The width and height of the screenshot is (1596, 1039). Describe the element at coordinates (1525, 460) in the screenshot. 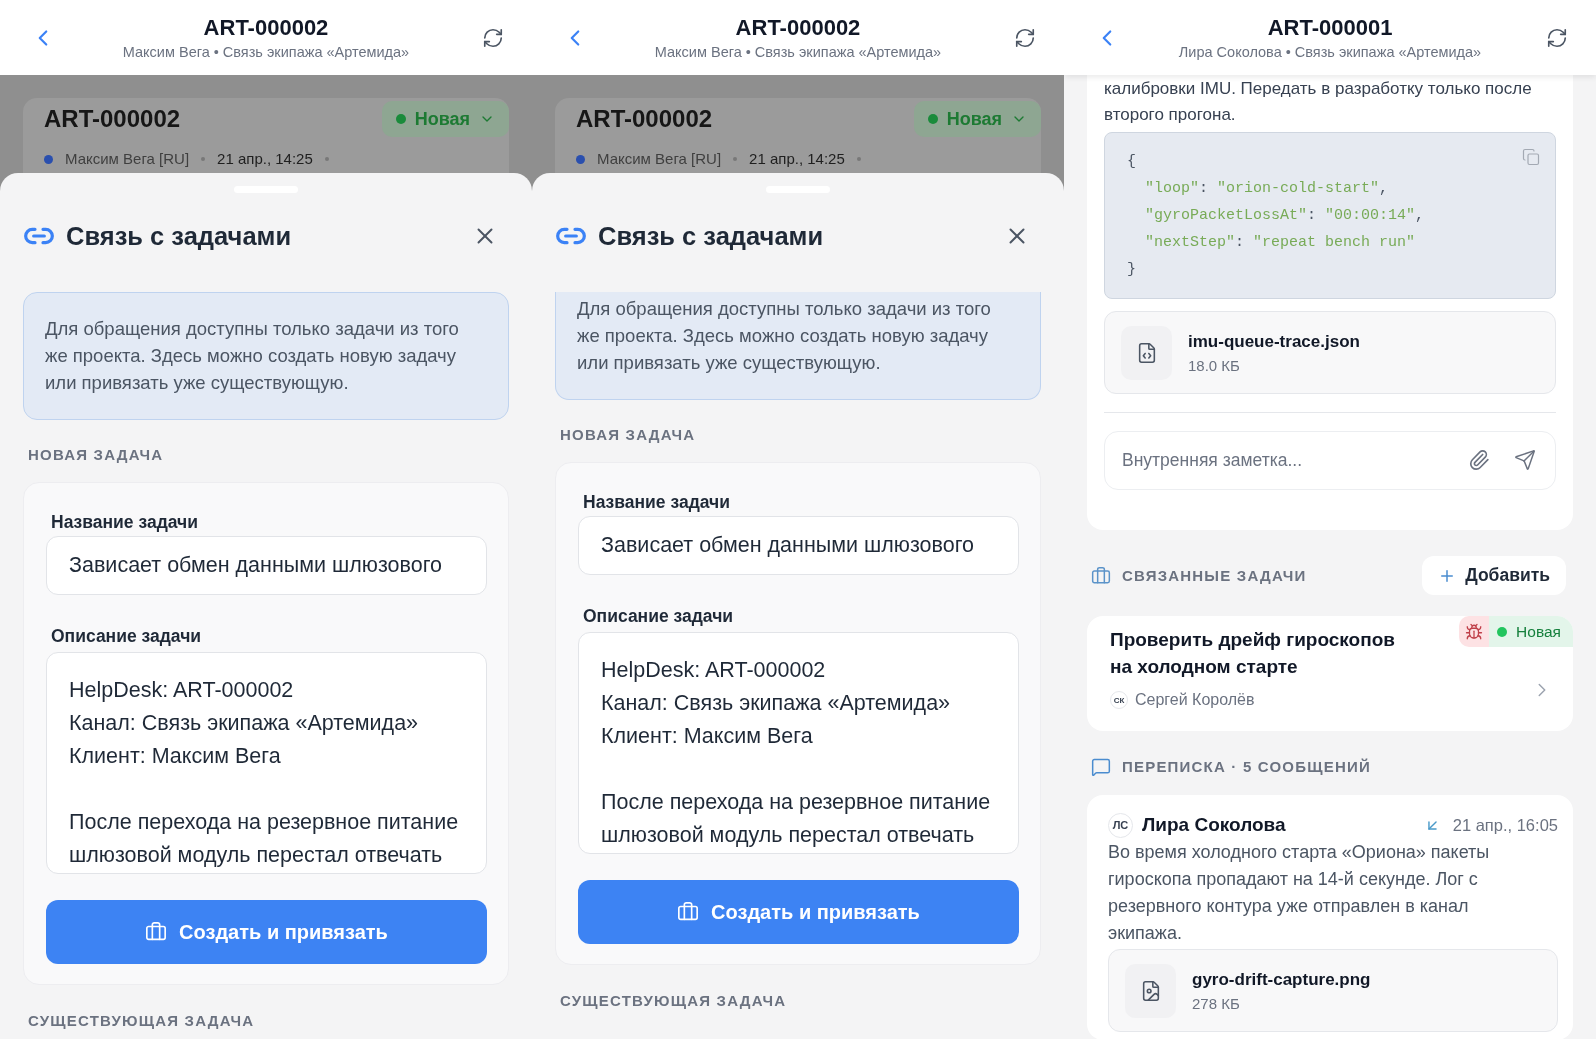

I see `send-icon` at that location.